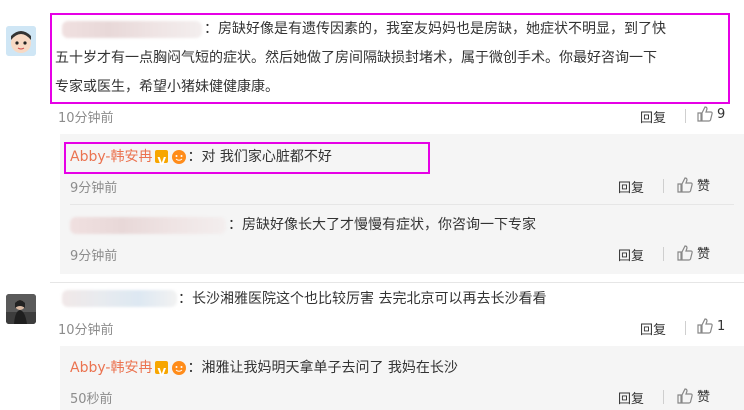 The width and height of the screenshot is (744, 410). I want to click on highlight-box, so click(247, 158).